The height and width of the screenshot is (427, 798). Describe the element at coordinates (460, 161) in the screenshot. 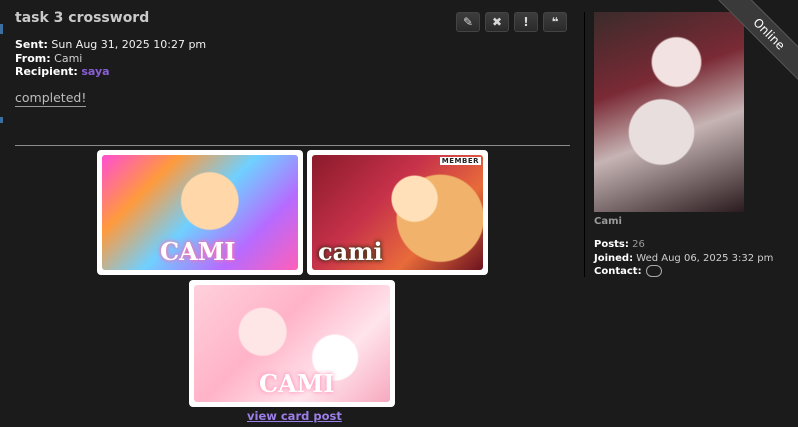

I see `member-tag: MEMBER` at that location.